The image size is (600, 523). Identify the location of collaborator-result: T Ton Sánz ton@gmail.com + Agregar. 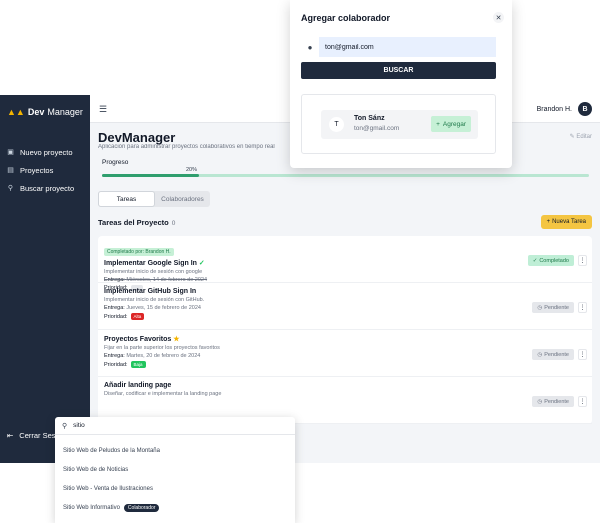
(399, 124).